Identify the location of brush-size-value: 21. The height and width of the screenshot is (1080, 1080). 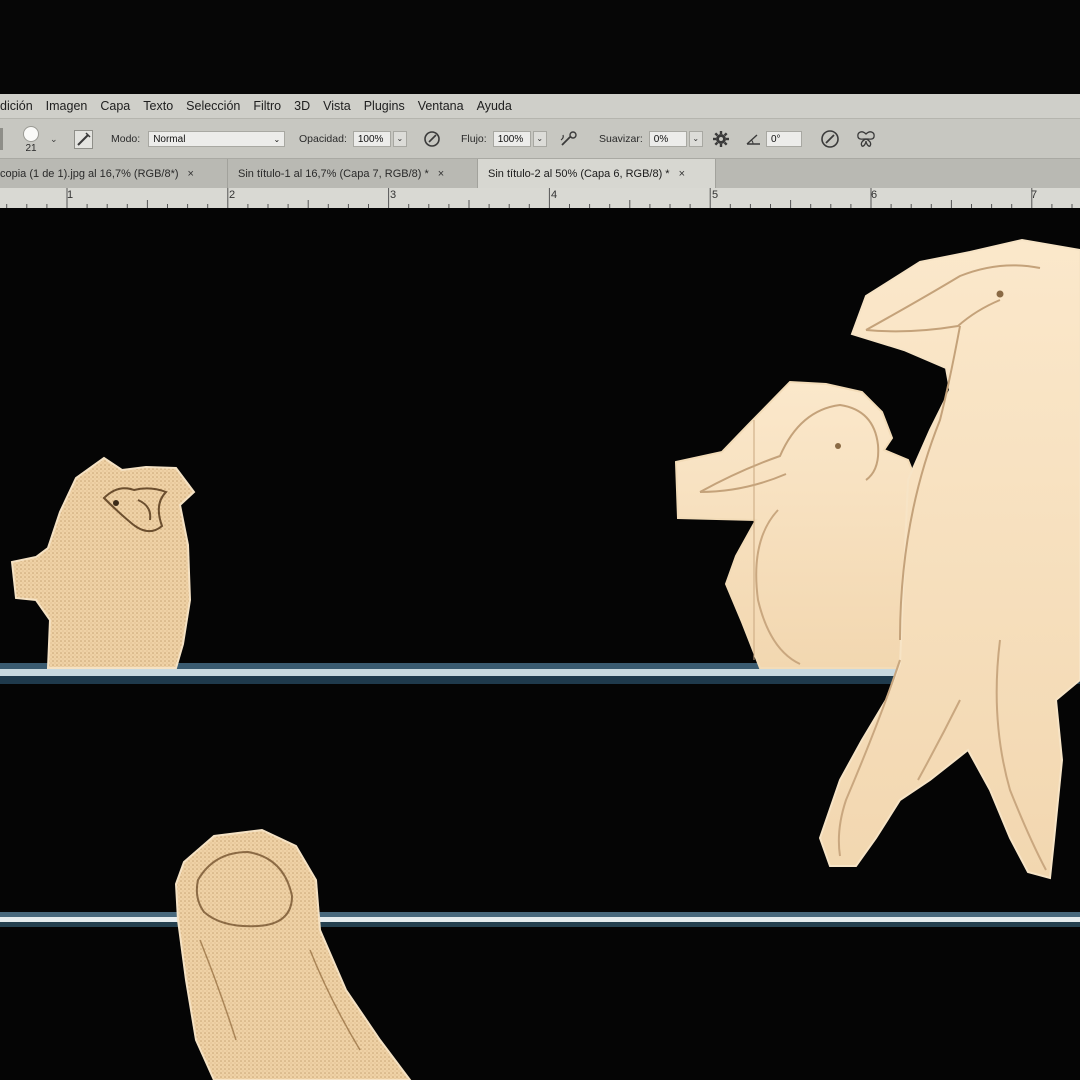
(31, 148).